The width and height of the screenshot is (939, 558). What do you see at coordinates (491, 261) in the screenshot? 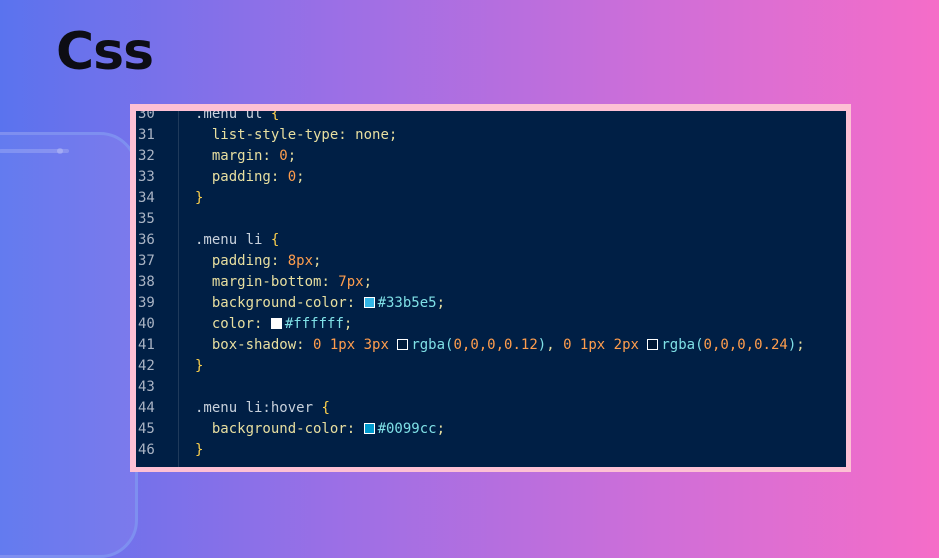
I see `code-line: 37 padding: 8px;` at bounding box center [491, 261].